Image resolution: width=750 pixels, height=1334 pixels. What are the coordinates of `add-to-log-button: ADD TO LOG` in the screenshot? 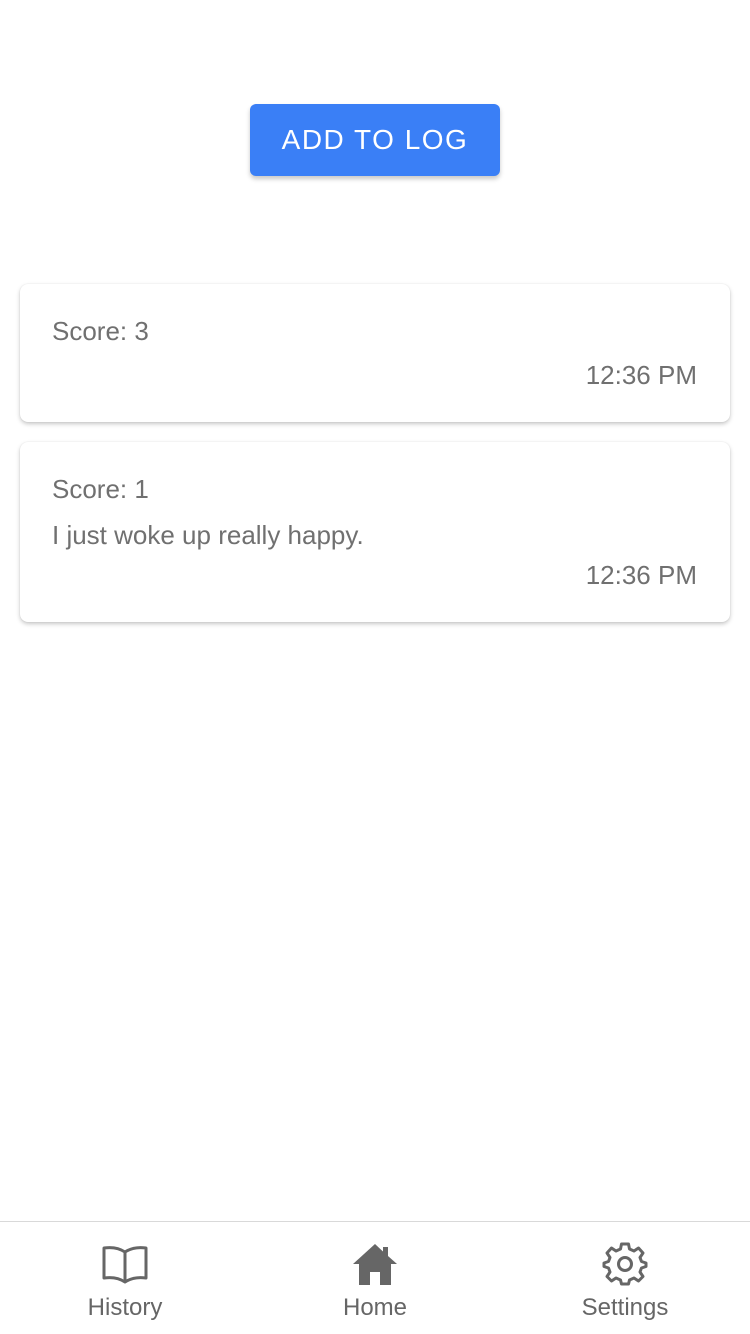 It's located at (375, 140).